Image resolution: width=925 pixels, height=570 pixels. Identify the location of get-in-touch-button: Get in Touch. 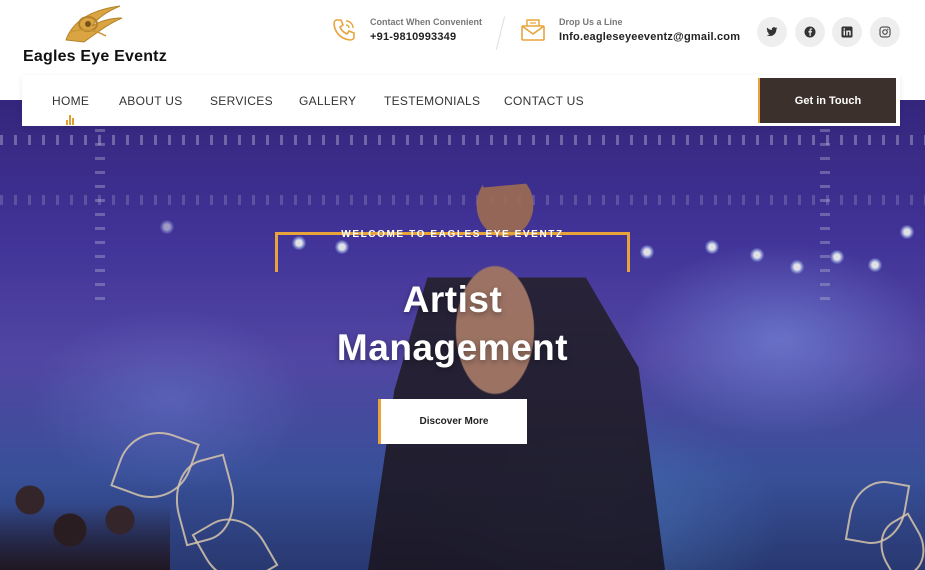
(827, 100).